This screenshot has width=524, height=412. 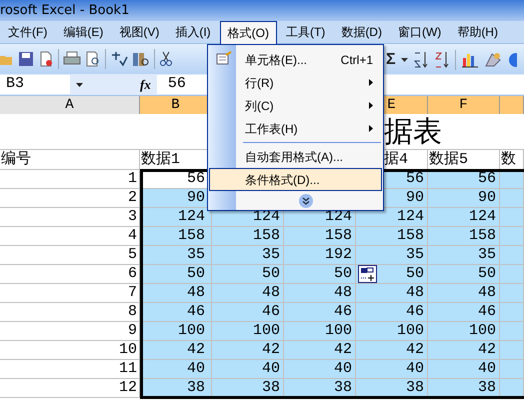 I want to click on header-cell: 数据1, so click(x=160, y=159).